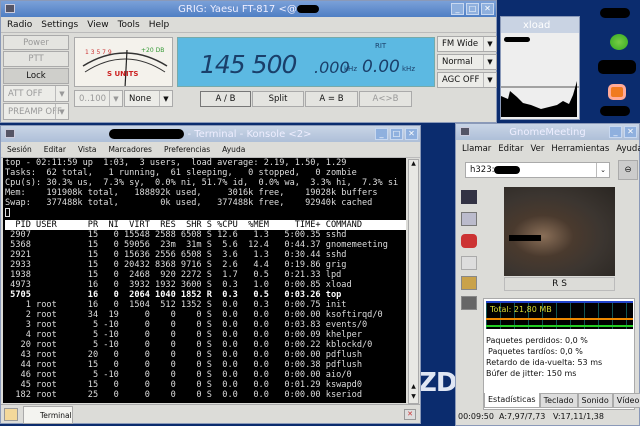  I want to click on tab-label: Terminal, so click(56, 415).